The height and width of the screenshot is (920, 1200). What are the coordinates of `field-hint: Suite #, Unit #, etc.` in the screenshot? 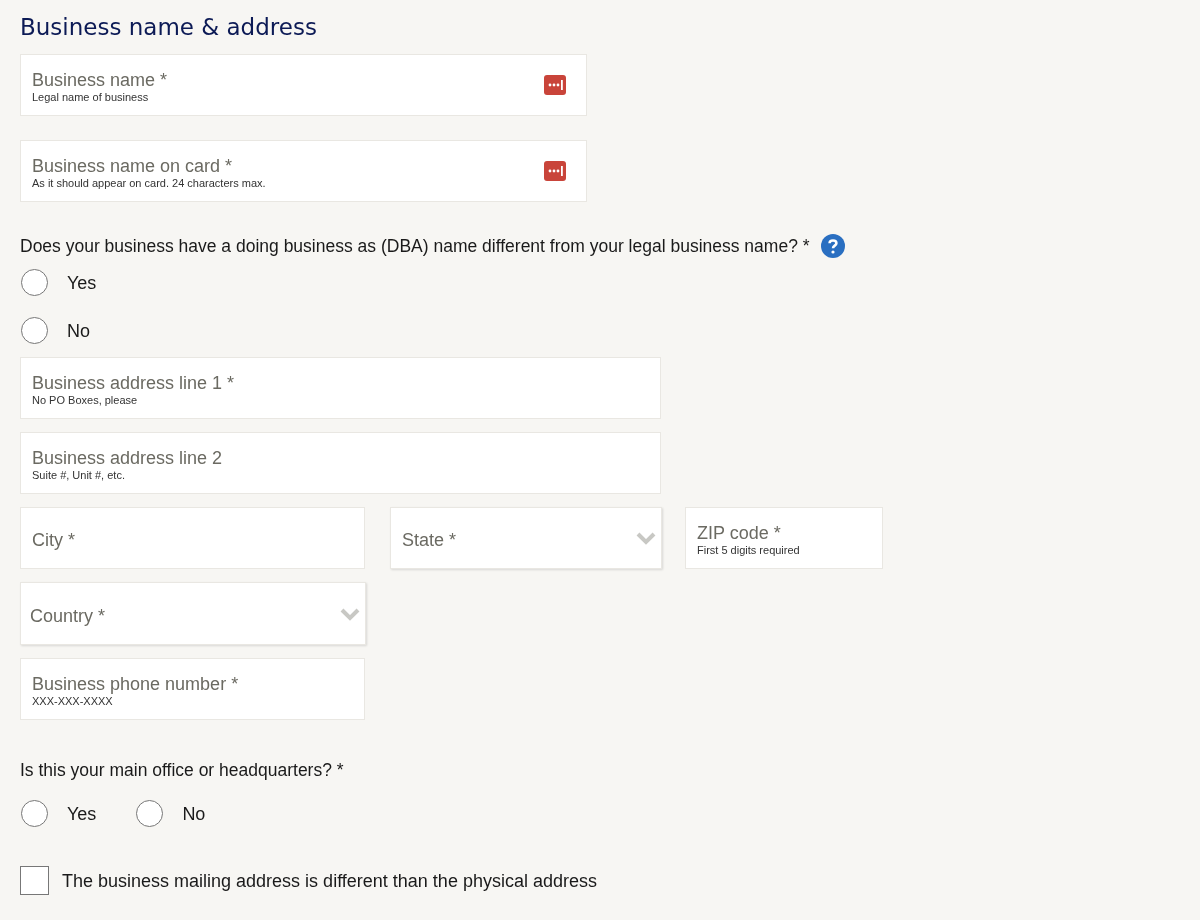 It's located at (79, 475).